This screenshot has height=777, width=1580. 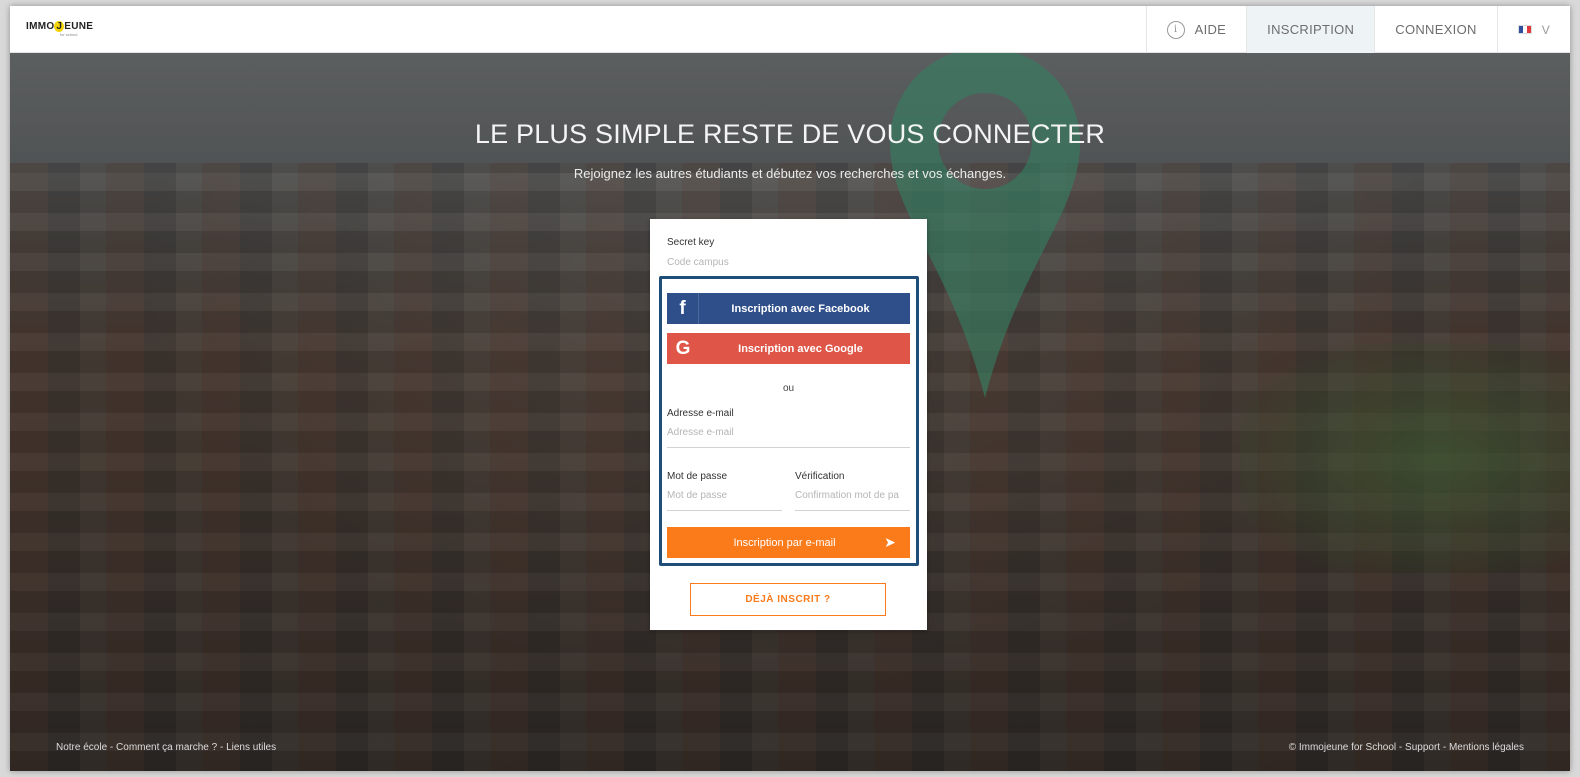 What do you see at coordinates (1342, 747) in the screenshot?
I see `footer-copyright: © Immojeune for School` at bounding box center [1342, 747].